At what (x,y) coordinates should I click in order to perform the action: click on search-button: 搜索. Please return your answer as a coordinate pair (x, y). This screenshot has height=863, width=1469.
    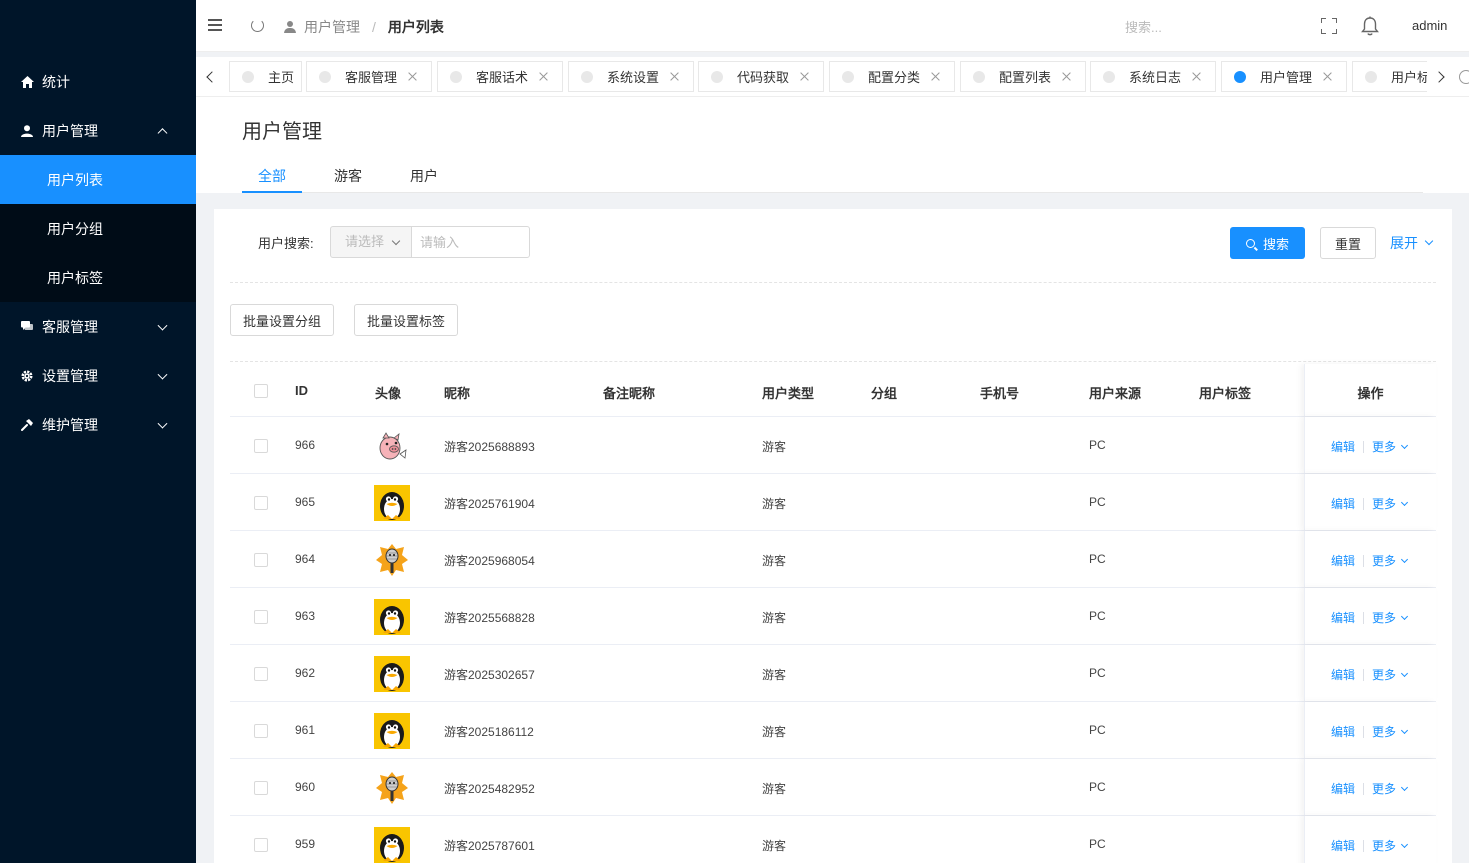
    Looking at the image, I should click on (1267, 243).